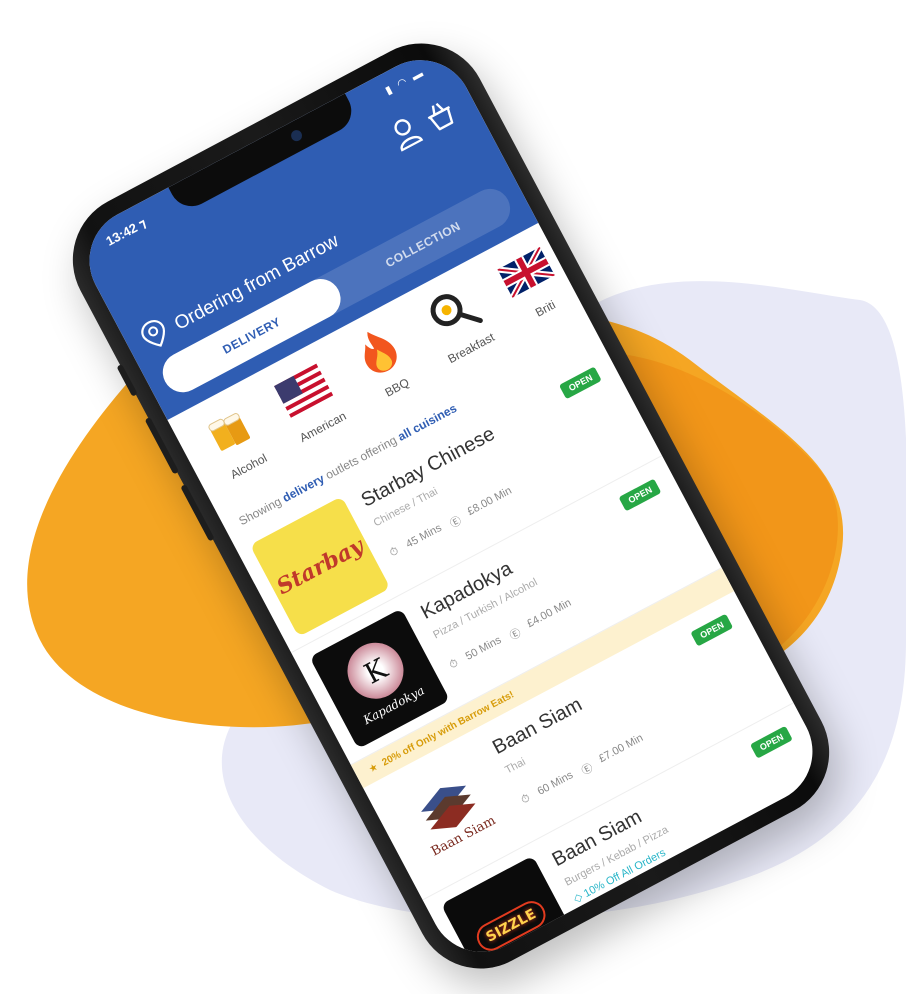 The image size is (906, 994). I want to click on delivery-time: 50 Mins, so click(483, 648).